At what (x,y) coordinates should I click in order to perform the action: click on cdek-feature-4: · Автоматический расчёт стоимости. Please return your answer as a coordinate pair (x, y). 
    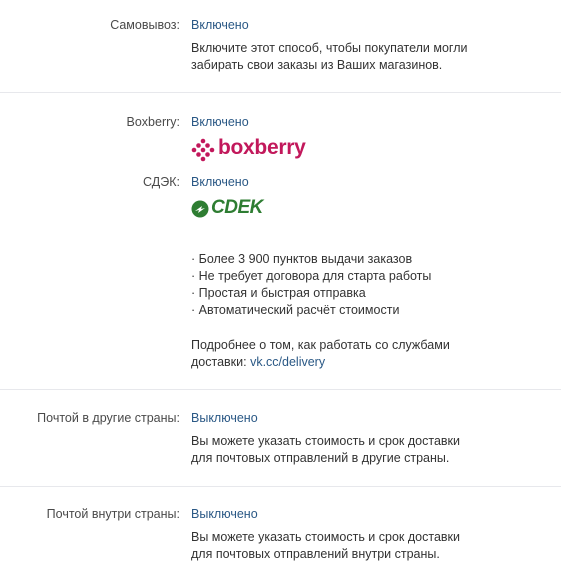
    Looking at the image, I should click on (295, 310).